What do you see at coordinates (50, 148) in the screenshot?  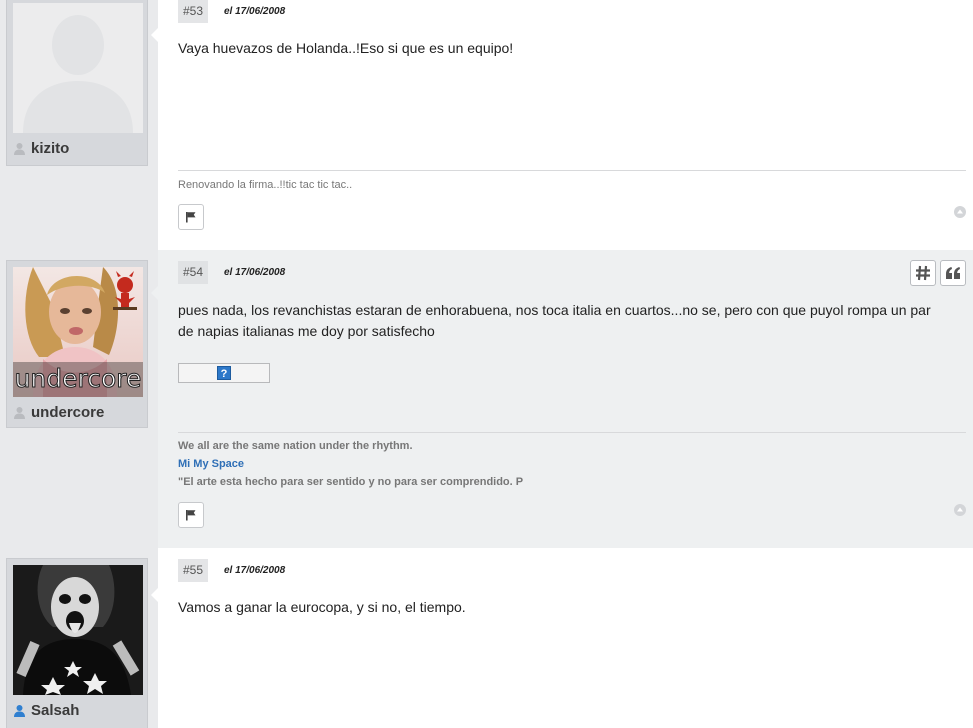 I see `username-label: kizito` at bounding box center [50, 148].